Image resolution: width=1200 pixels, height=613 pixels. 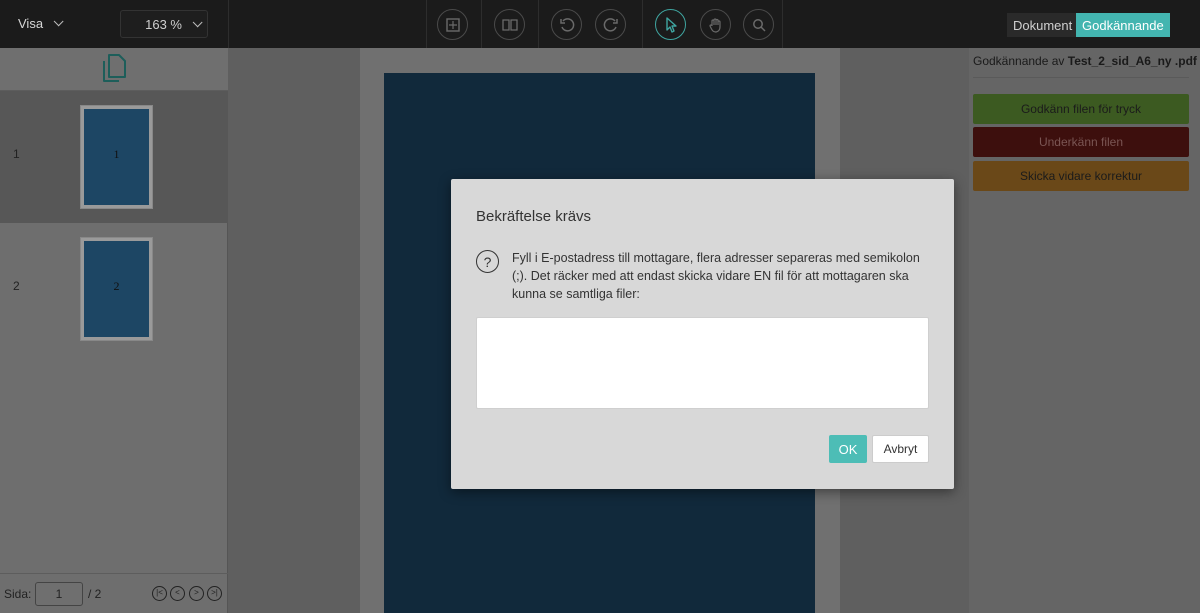 I want to click on rotate-left-icon, so click(x=566, y=24).